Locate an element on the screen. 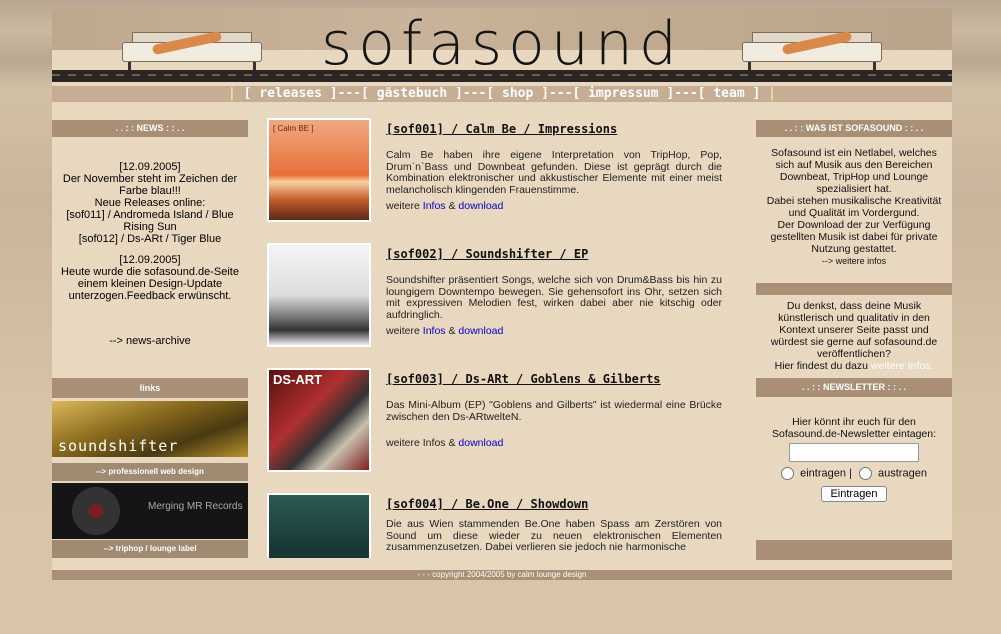  sofa-illustration-left is located at coordinates (192, 48).